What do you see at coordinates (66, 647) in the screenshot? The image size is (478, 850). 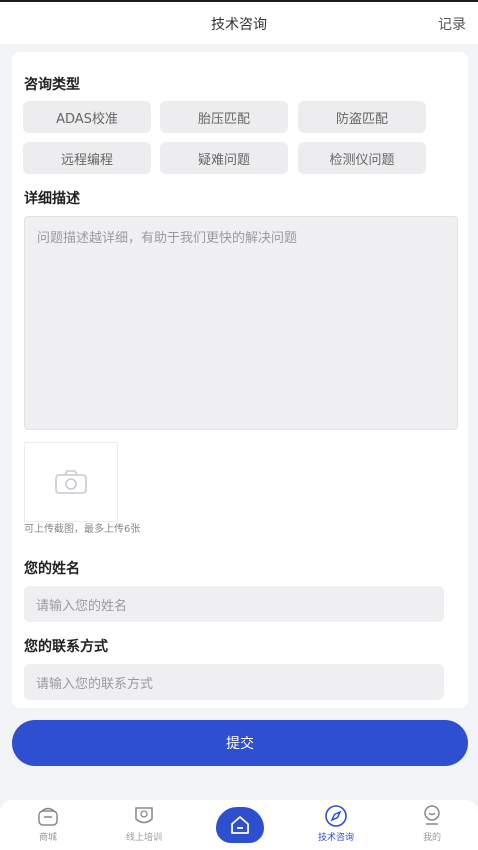 I see `contact-title: 您的联系方式` at bounding box center [66, 647].